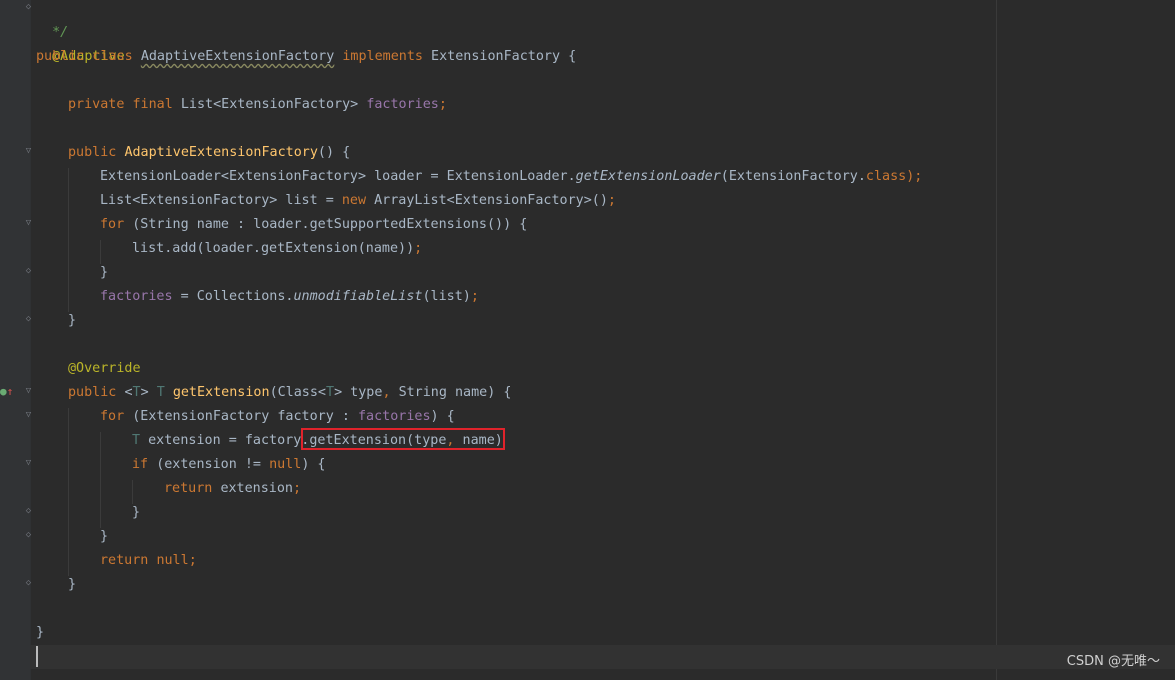 The image size is (1175, 680). Describe the element at coordinates (6, 392) in the screenshot. I see `override-implementation-icon: ●↑` at that location.